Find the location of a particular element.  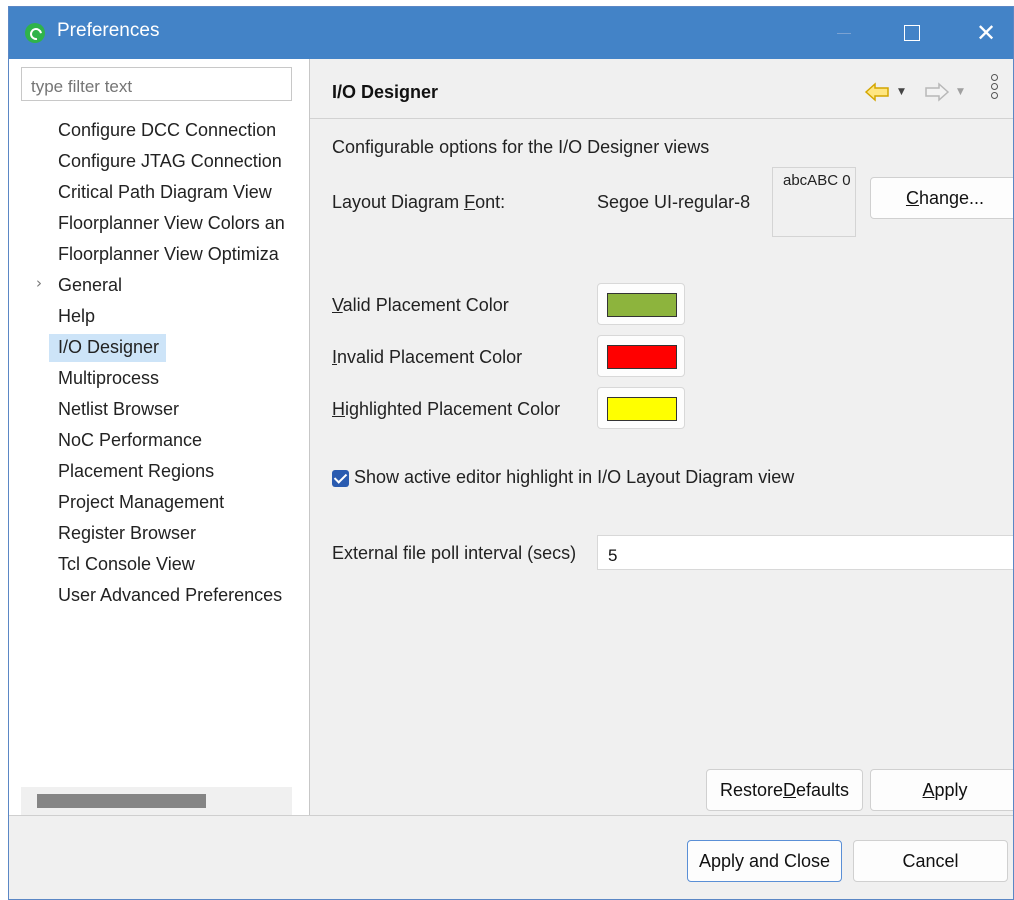

tree-item-user-advanced-preferences: User Advanced Preferences is located at coordinates (169, 596).